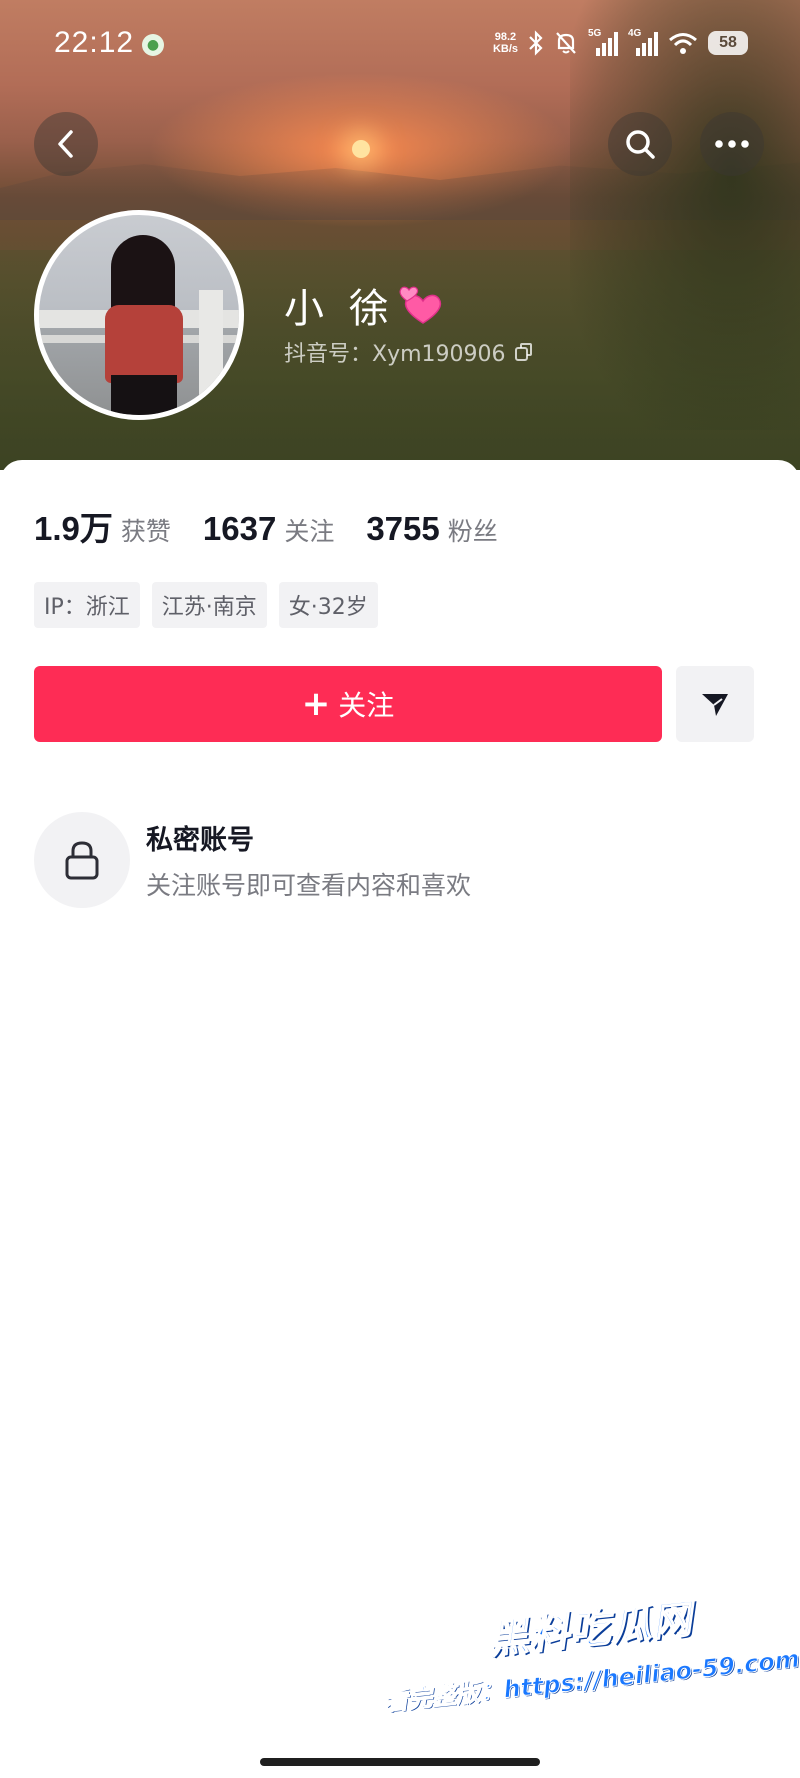 Image resolution: width=800 pixels, height=1778 pixels. I want to click on stat-followers-value: 3755, so click(403, 528).